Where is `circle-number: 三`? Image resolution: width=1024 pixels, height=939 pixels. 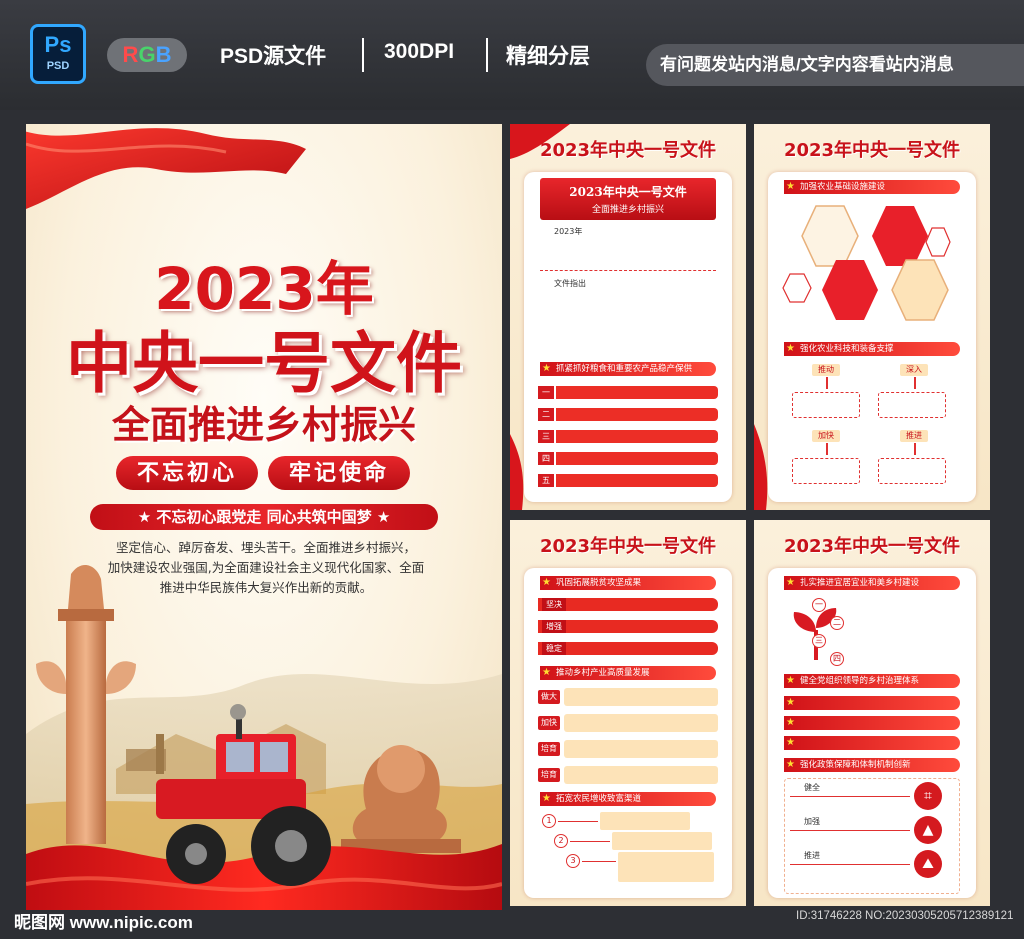
circle-number: 三 is located at coordinates (819, 641).